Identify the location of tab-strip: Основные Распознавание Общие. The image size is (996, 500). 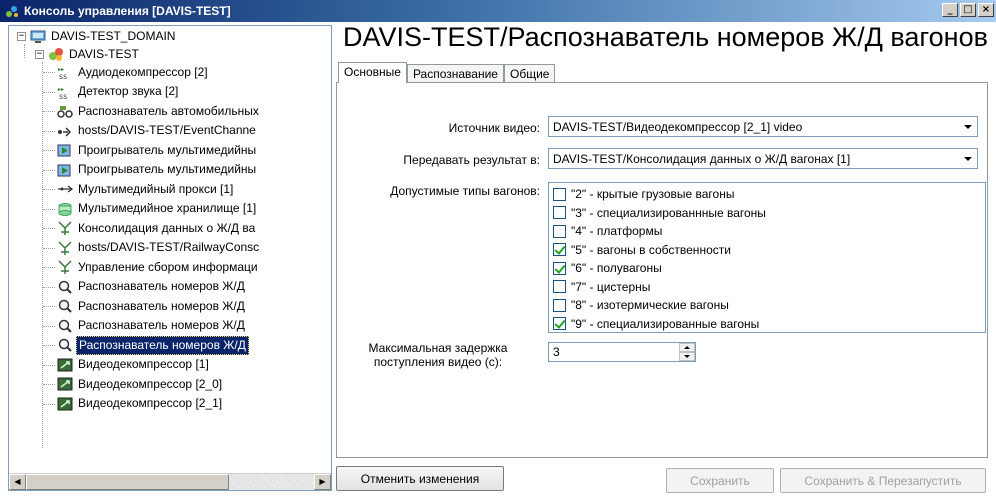
(447, 72).